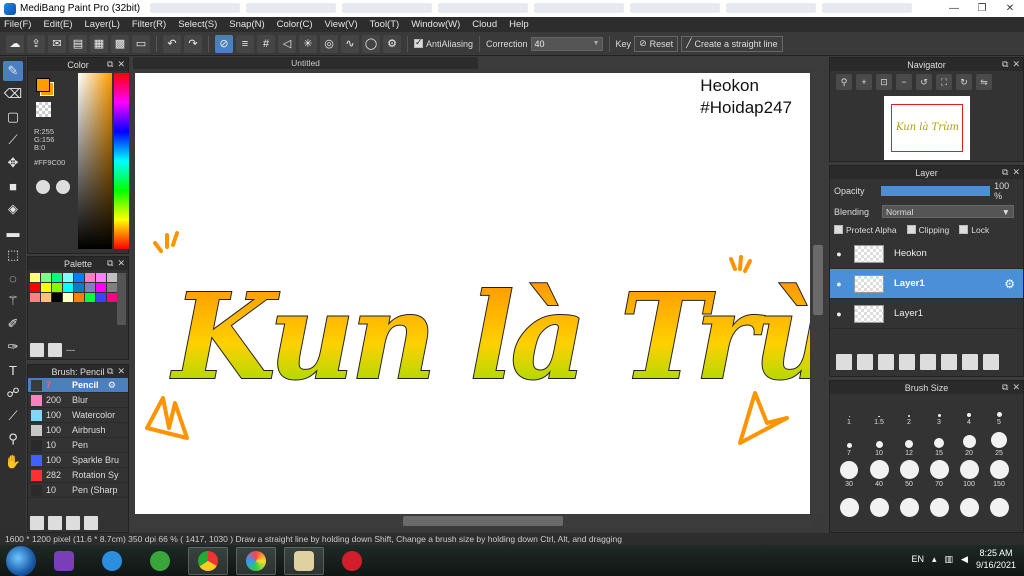 The image size is (1024, 576). Describe the element at coordinates (193, 43) in the screenshot. I see `redo-icon: ↷` at that location.